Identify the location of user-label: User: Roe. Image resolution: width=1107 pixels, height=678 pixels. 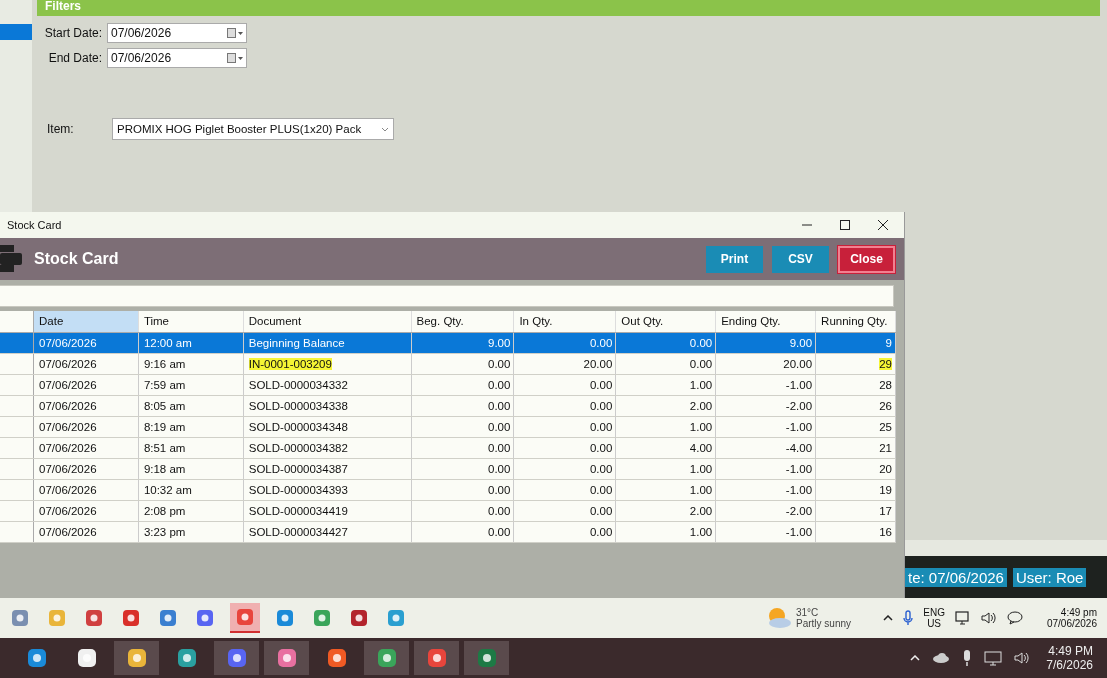
(1049, 577).